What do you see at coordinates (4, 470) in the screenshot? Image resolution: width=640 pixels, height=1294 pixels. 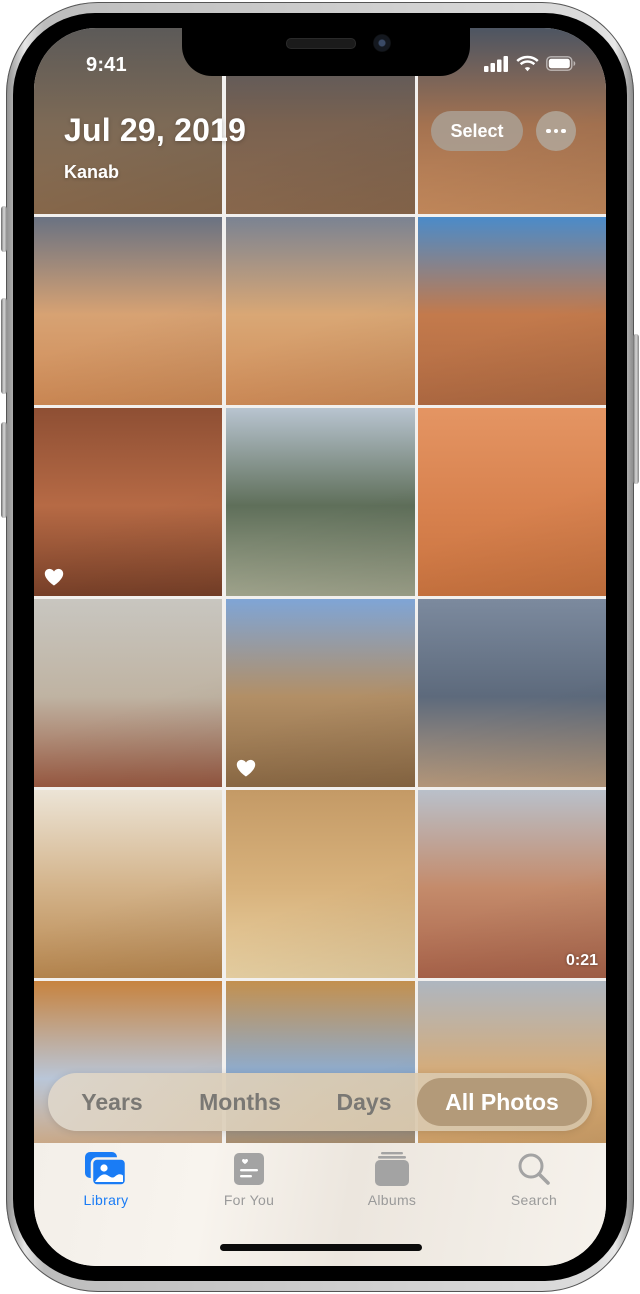 I see `volume-down-button` at bounding box center [4, 470].